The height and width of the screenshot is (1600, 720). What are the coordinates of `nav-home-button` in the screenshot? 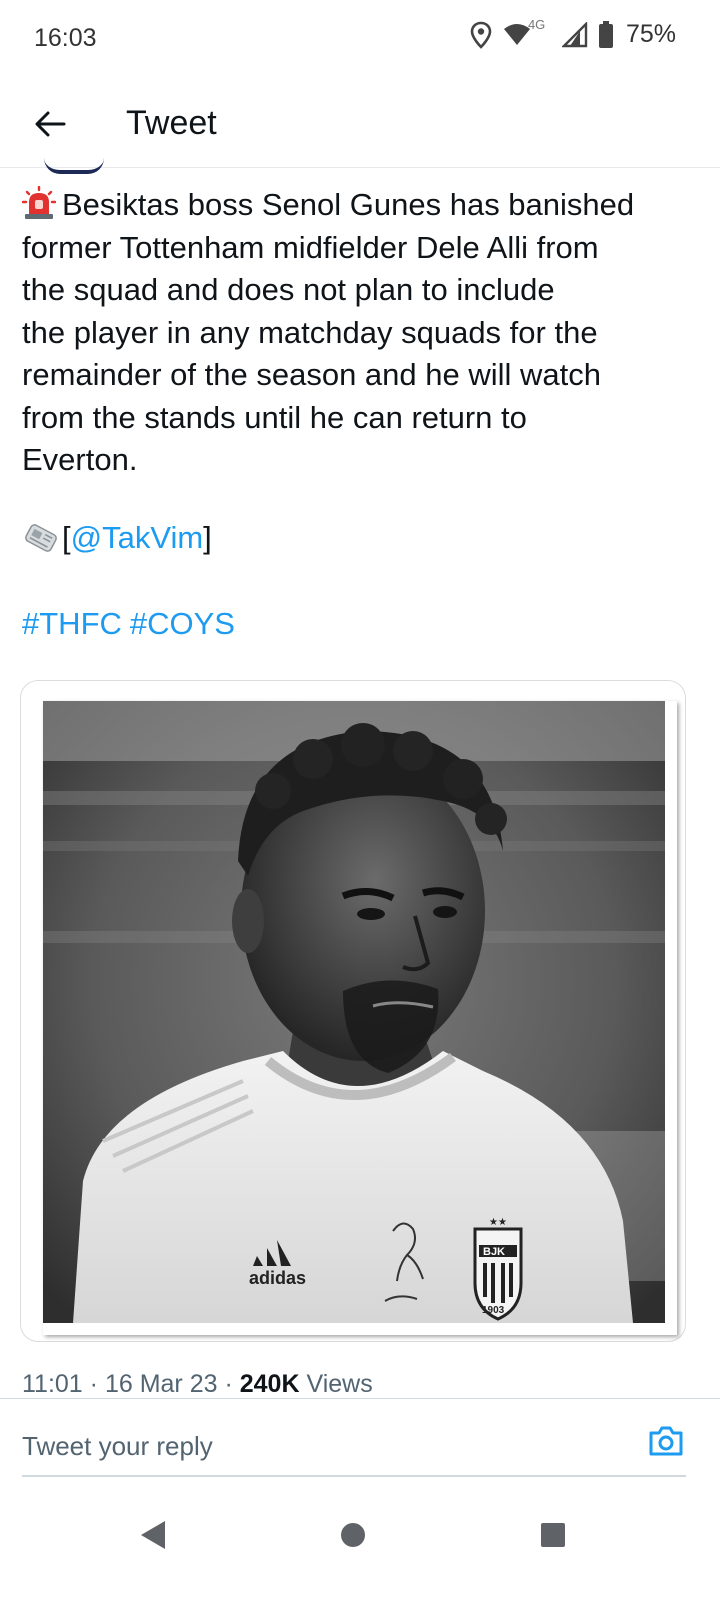 It's located at (353, 1537).